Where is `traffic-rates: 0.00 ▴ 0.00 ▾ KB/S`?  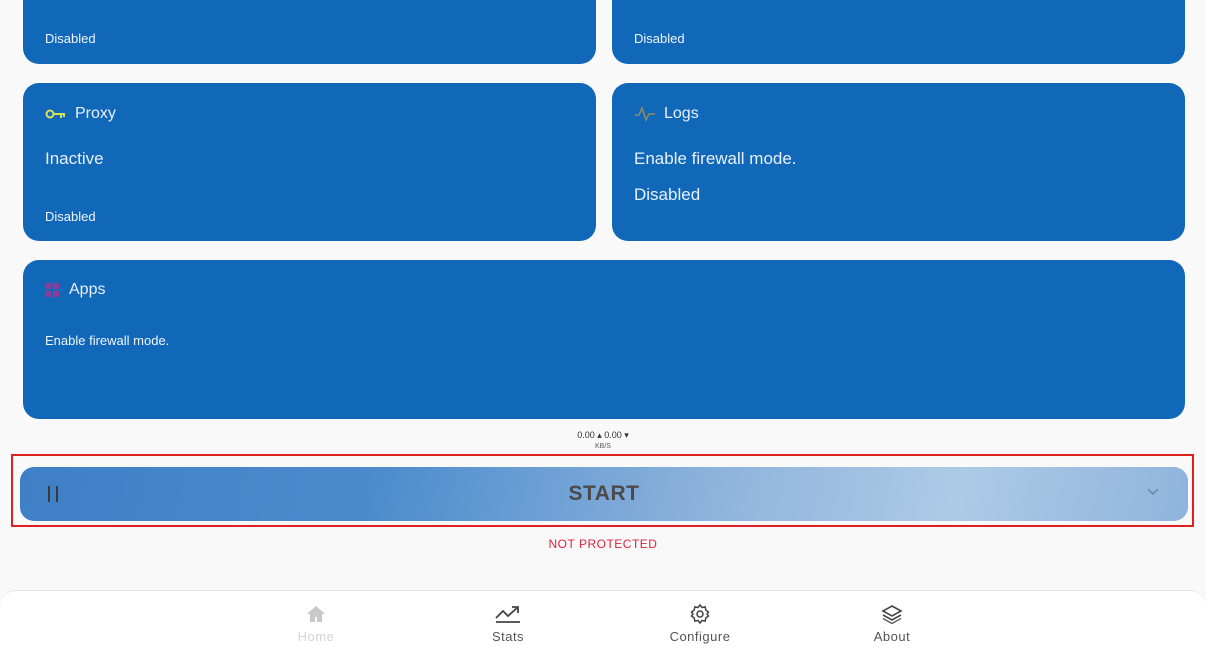 traffic-rates: 0.00 ▴ 0.00 ▾ KB/S is located at coordinates (603, 441).